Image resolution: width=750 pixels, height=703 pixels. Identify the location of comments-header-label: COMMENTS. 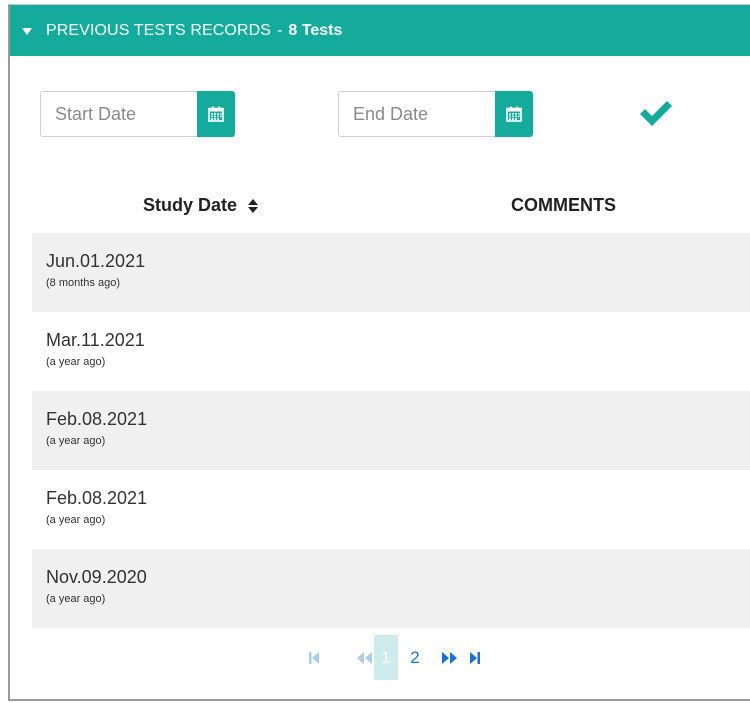
(563, 205).